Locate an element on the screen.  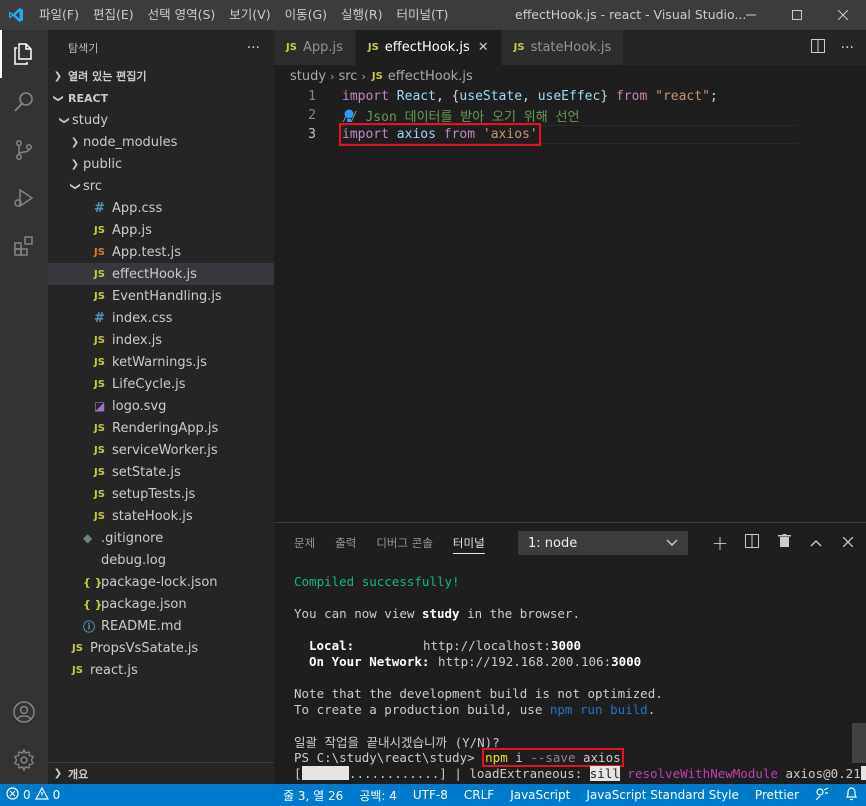
maximize-icon is located at coordinates (797, 15).